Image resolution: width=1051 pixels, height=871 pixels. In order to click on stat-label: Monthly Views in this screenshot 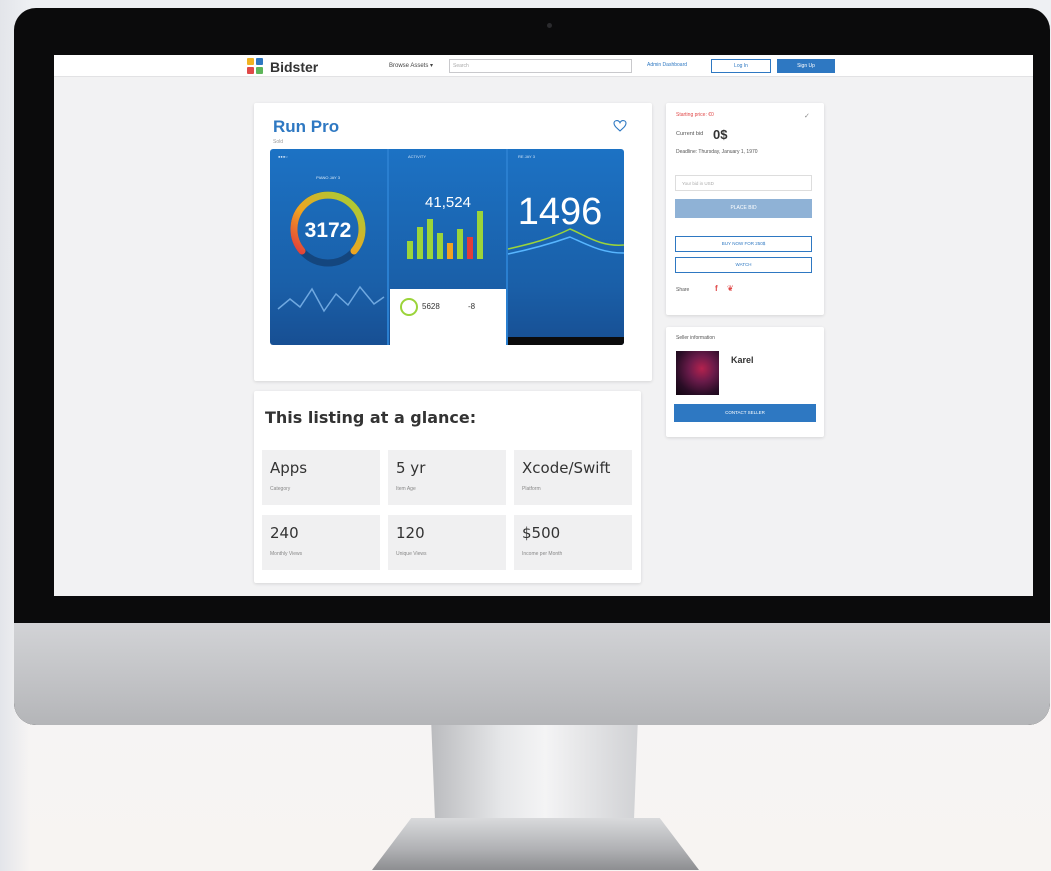, I will do `click(286, 554)`.